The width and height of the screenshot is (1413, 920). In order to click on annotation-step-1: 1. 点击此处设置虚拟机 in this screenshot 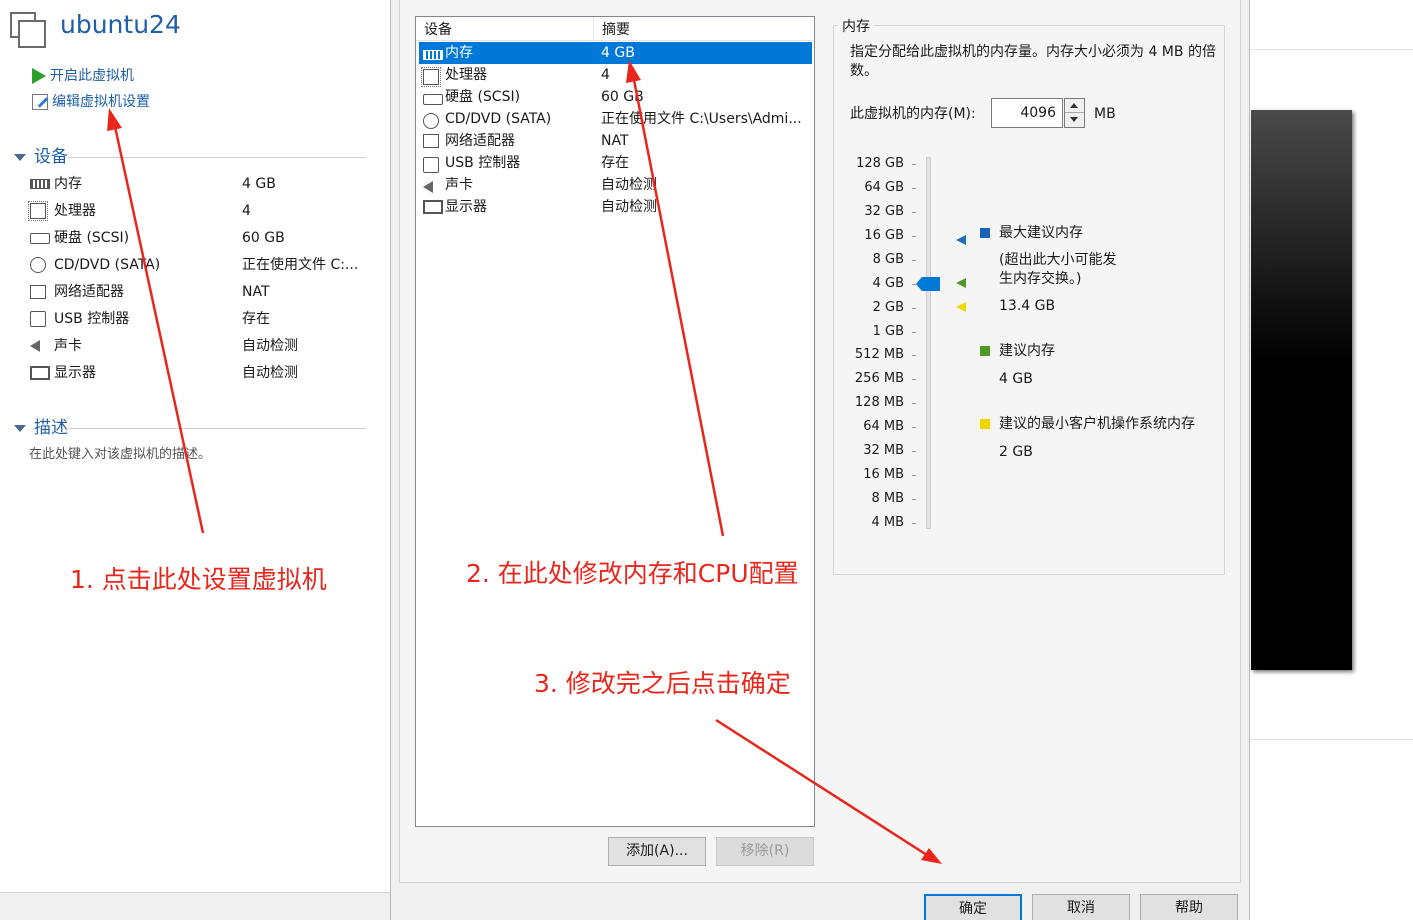, I will do `click(198, 579)`.